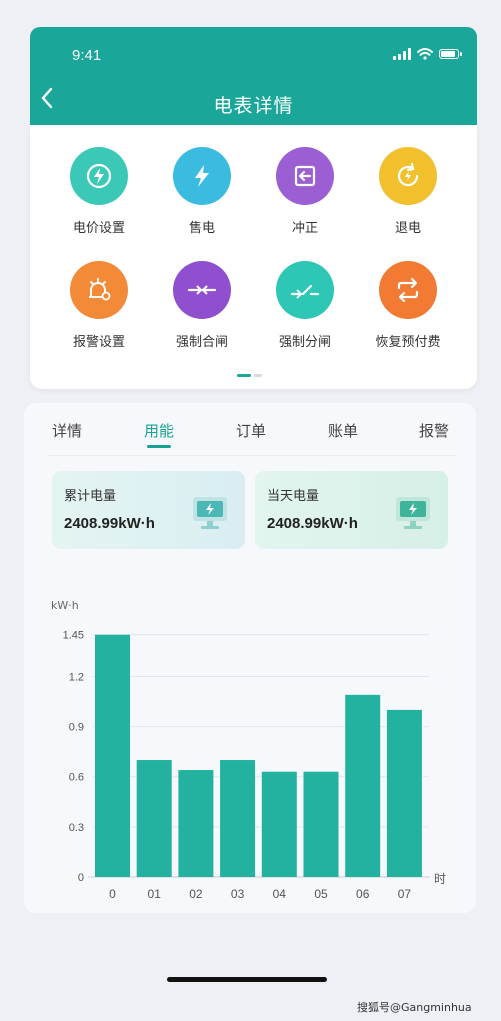  I want to click on signal-icon, so click(402, 54).